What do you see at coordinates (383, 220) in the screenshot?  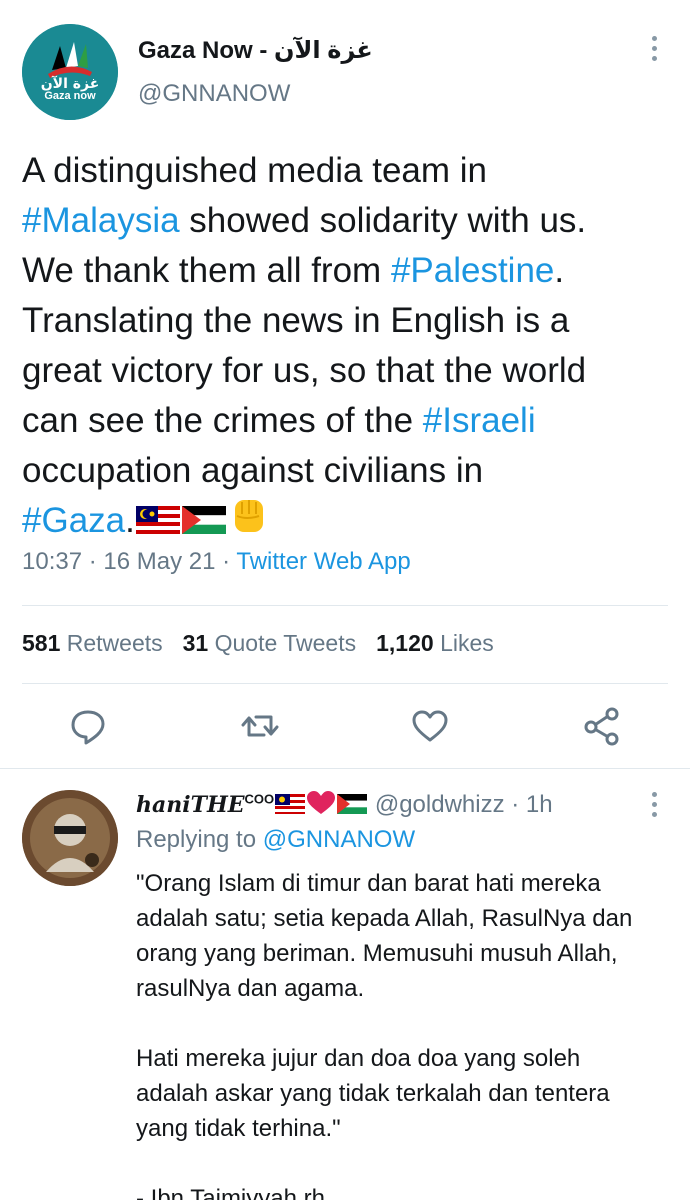 I see `tweet-text-line: showed solidarity with us.` at bounding box center [383, 220].